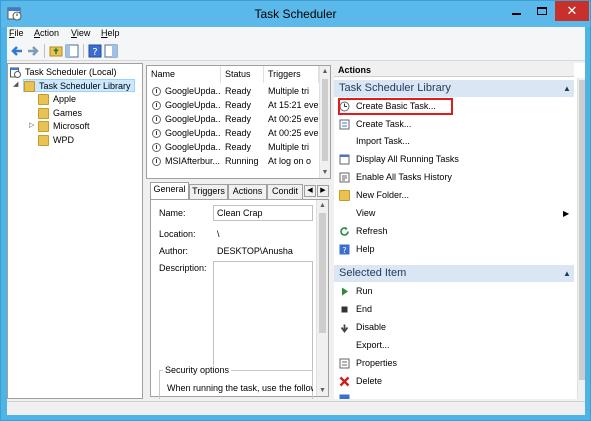  What do you see at coordinates (296, 51) in the screenshot?
I see `toolbar: ?` at bounding box center [296, 51].